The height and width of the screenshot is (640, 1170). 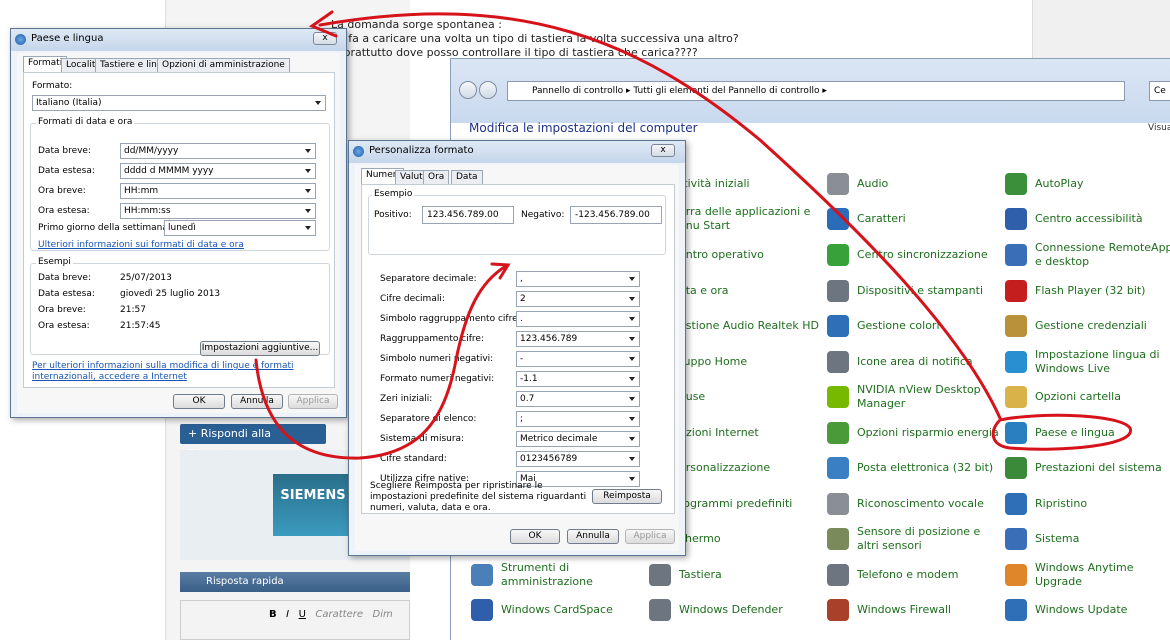 I want to click on format-select: 123.456.789, so click(x=578, y=339).